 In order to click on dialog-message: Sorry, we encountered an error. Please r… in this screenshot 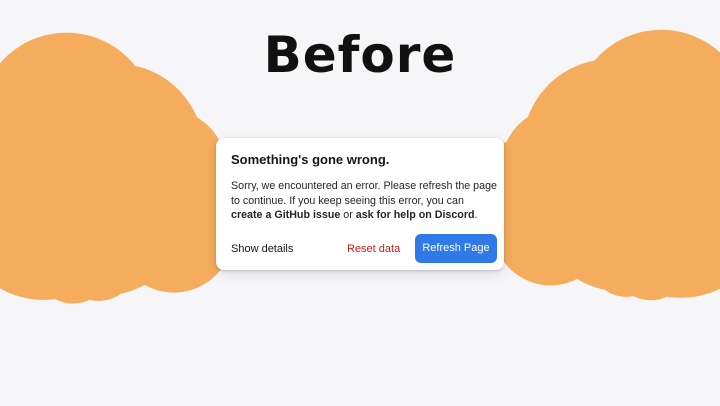, I will do `click(364, 201)`.